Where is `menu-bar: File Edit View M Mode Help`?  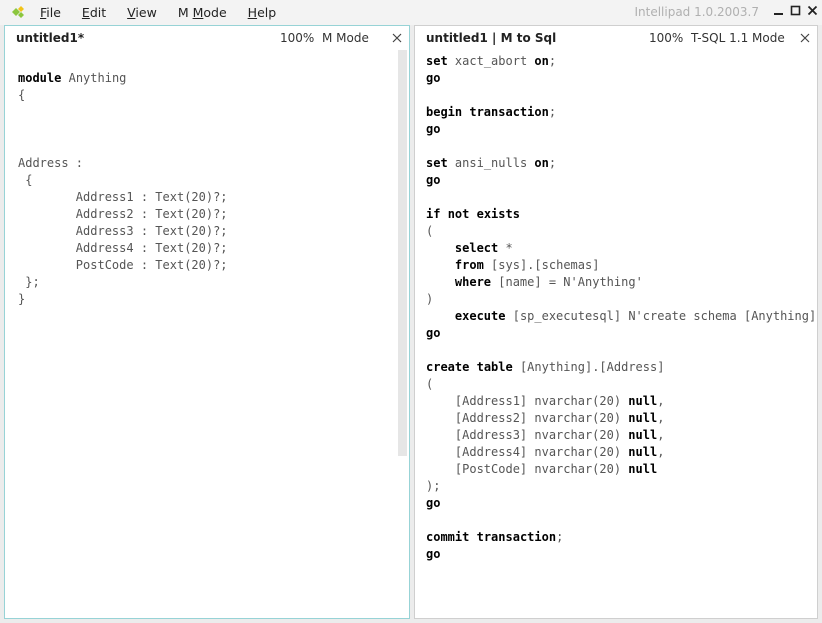 menu-bar: File Edit View M Mode Help is located at coordinates (168, 12).